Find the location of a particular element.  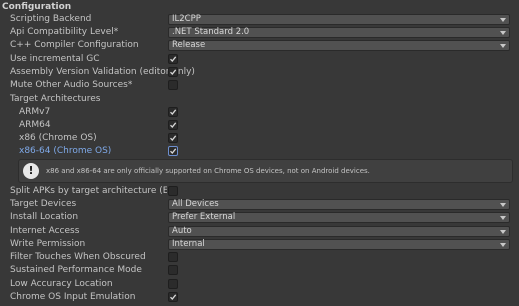

target-devices-dropdown: All Devices is located at coordinates (339, 204).